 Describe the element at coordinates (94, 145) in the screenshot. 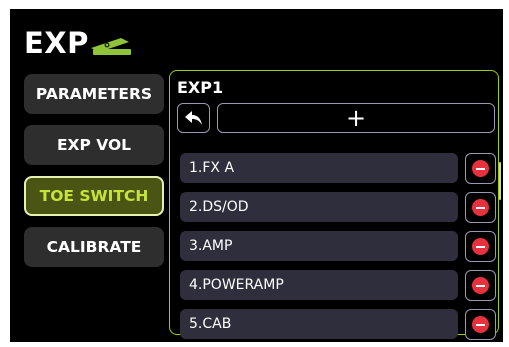

I see `tab-exp-vol: EXP VOL` at that location.